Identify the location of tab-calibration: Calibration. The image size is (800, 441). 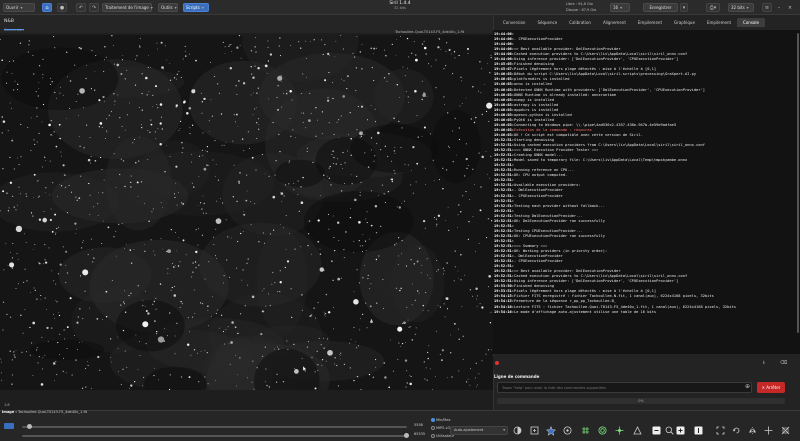
(580, 22).